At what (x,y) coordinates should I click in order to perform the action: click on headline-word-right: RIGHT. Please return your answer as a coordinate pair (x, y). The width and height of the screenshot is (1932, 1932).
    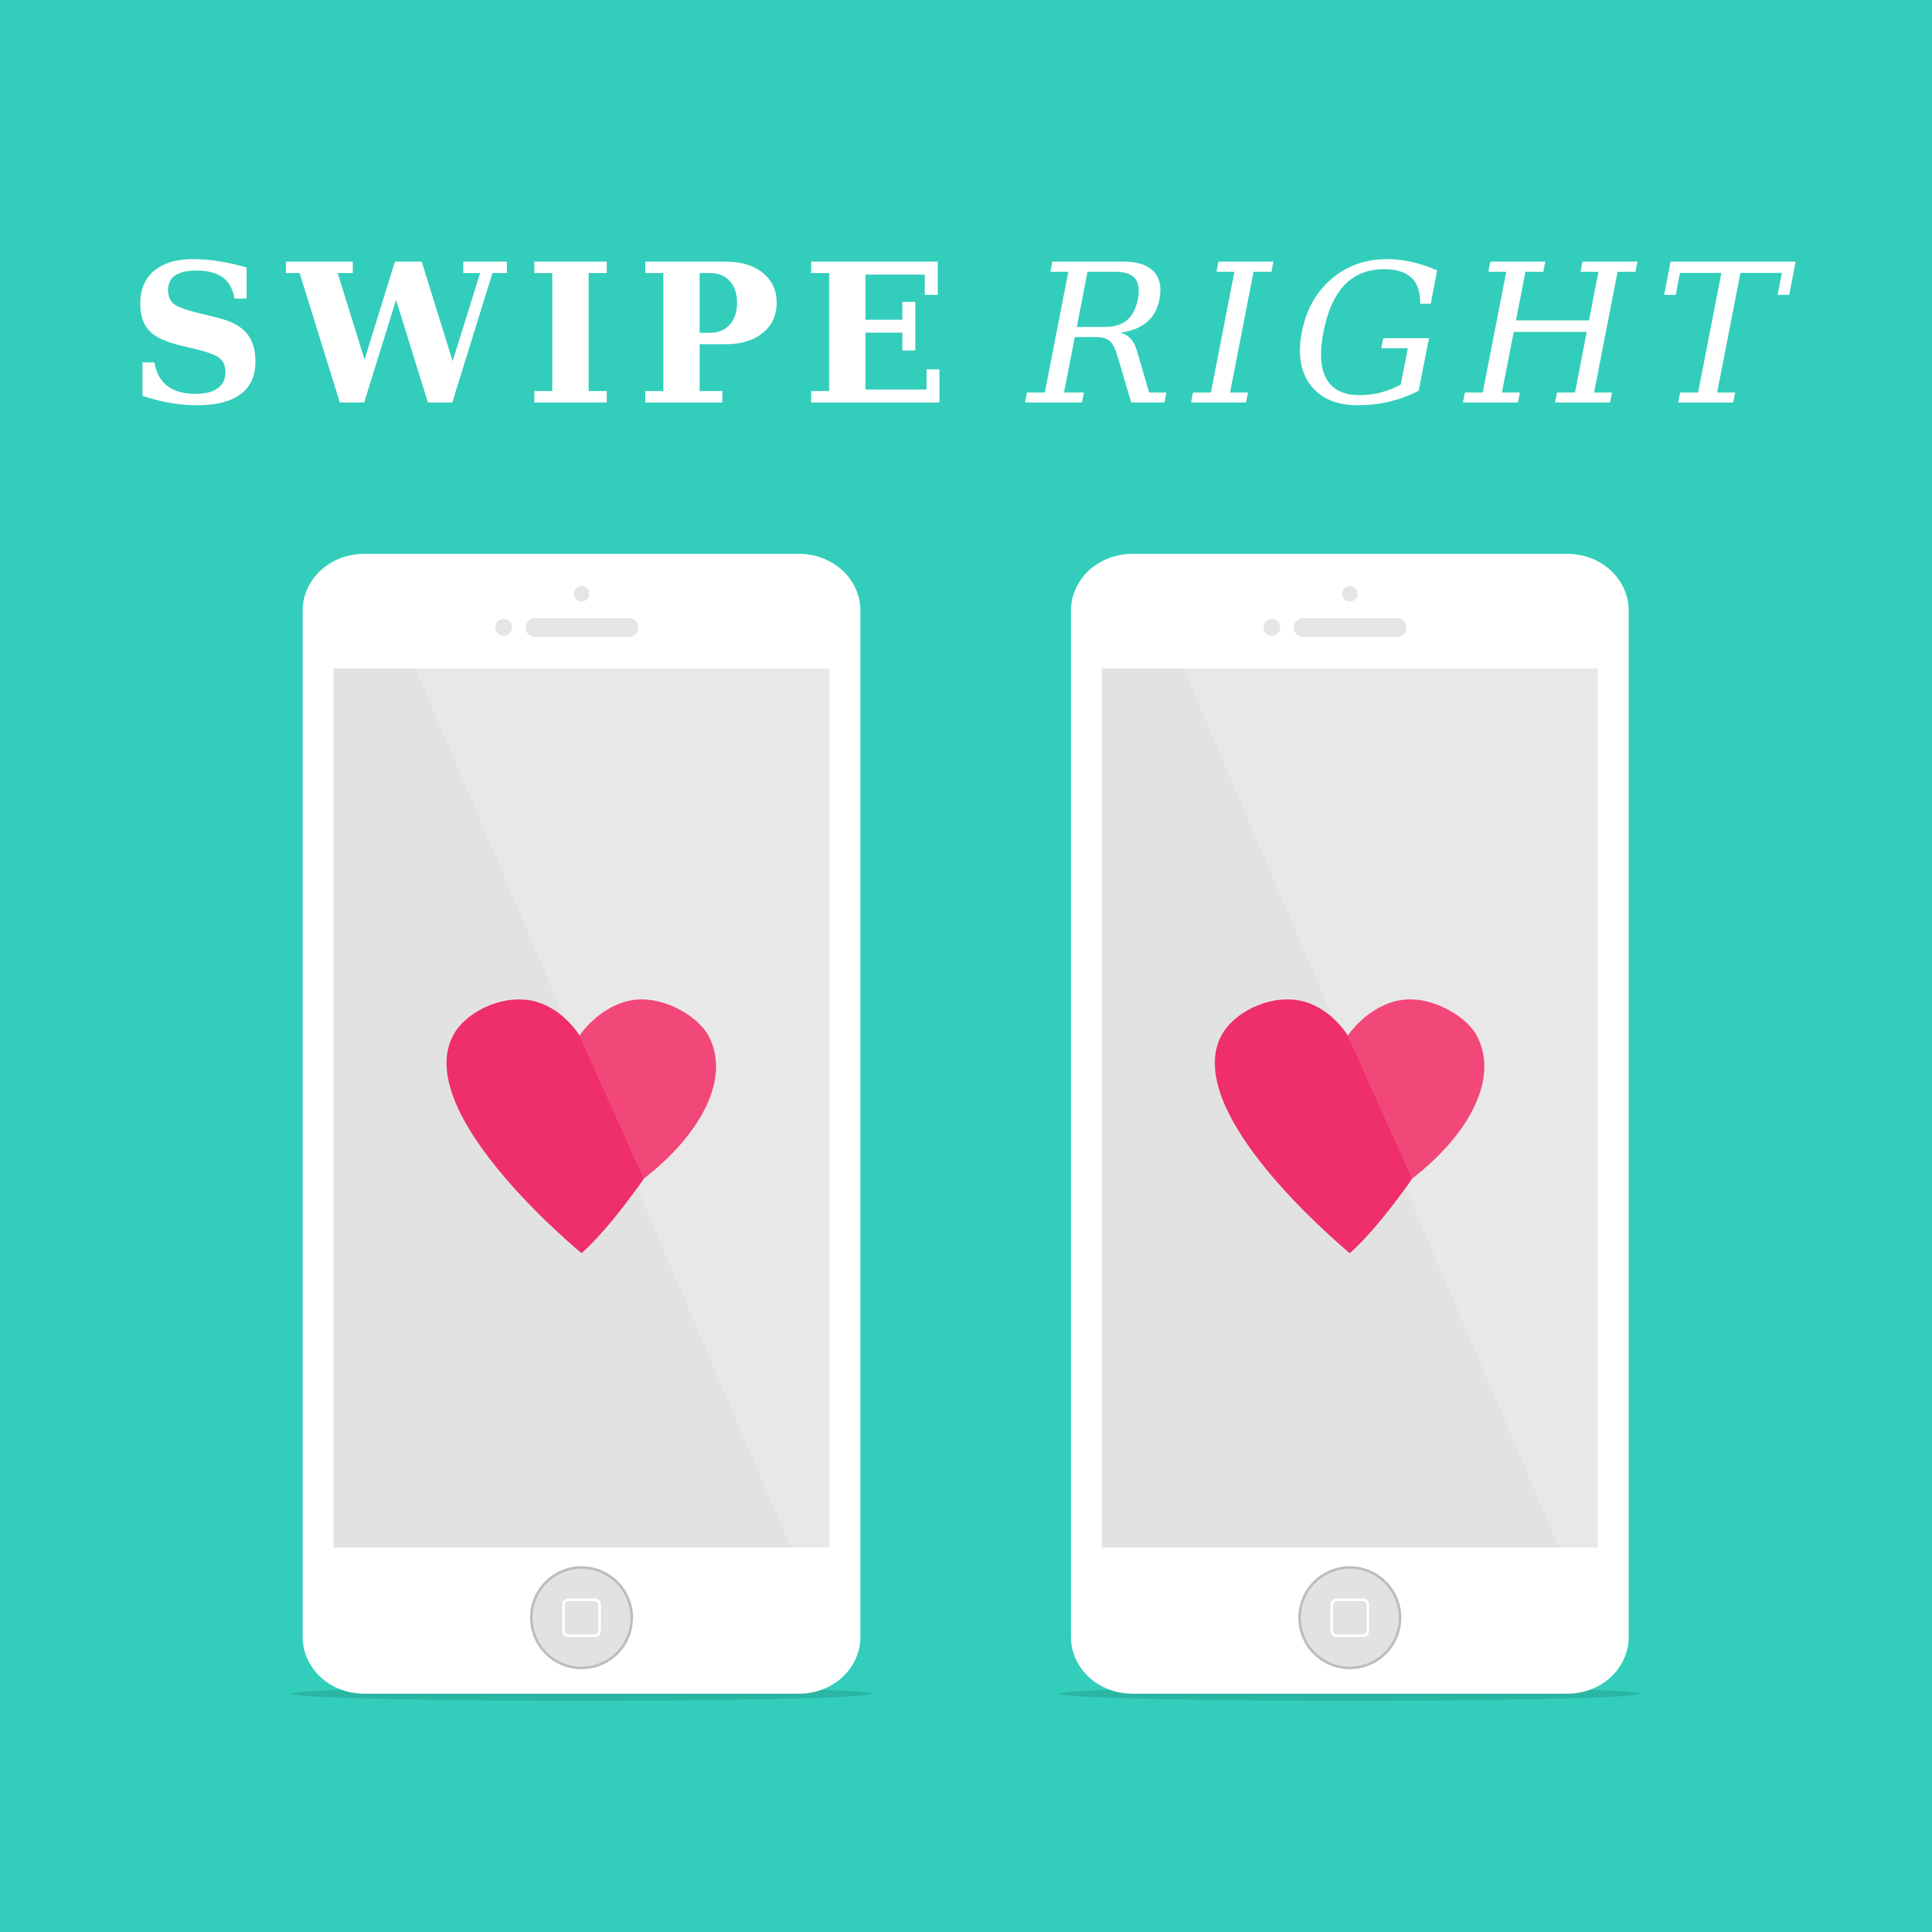
    Looking at the image, I should click on (1416, 335).